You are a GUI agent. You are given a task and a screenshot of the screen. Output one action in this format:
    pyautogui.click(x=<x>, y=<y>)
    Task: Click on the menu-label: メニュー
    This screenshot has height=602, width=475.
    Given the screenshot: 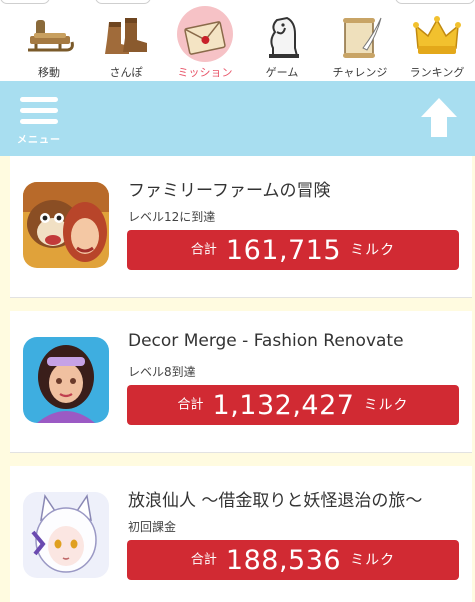 What is the action you would take?
    pyautogui.click(x=39, y=140)
    